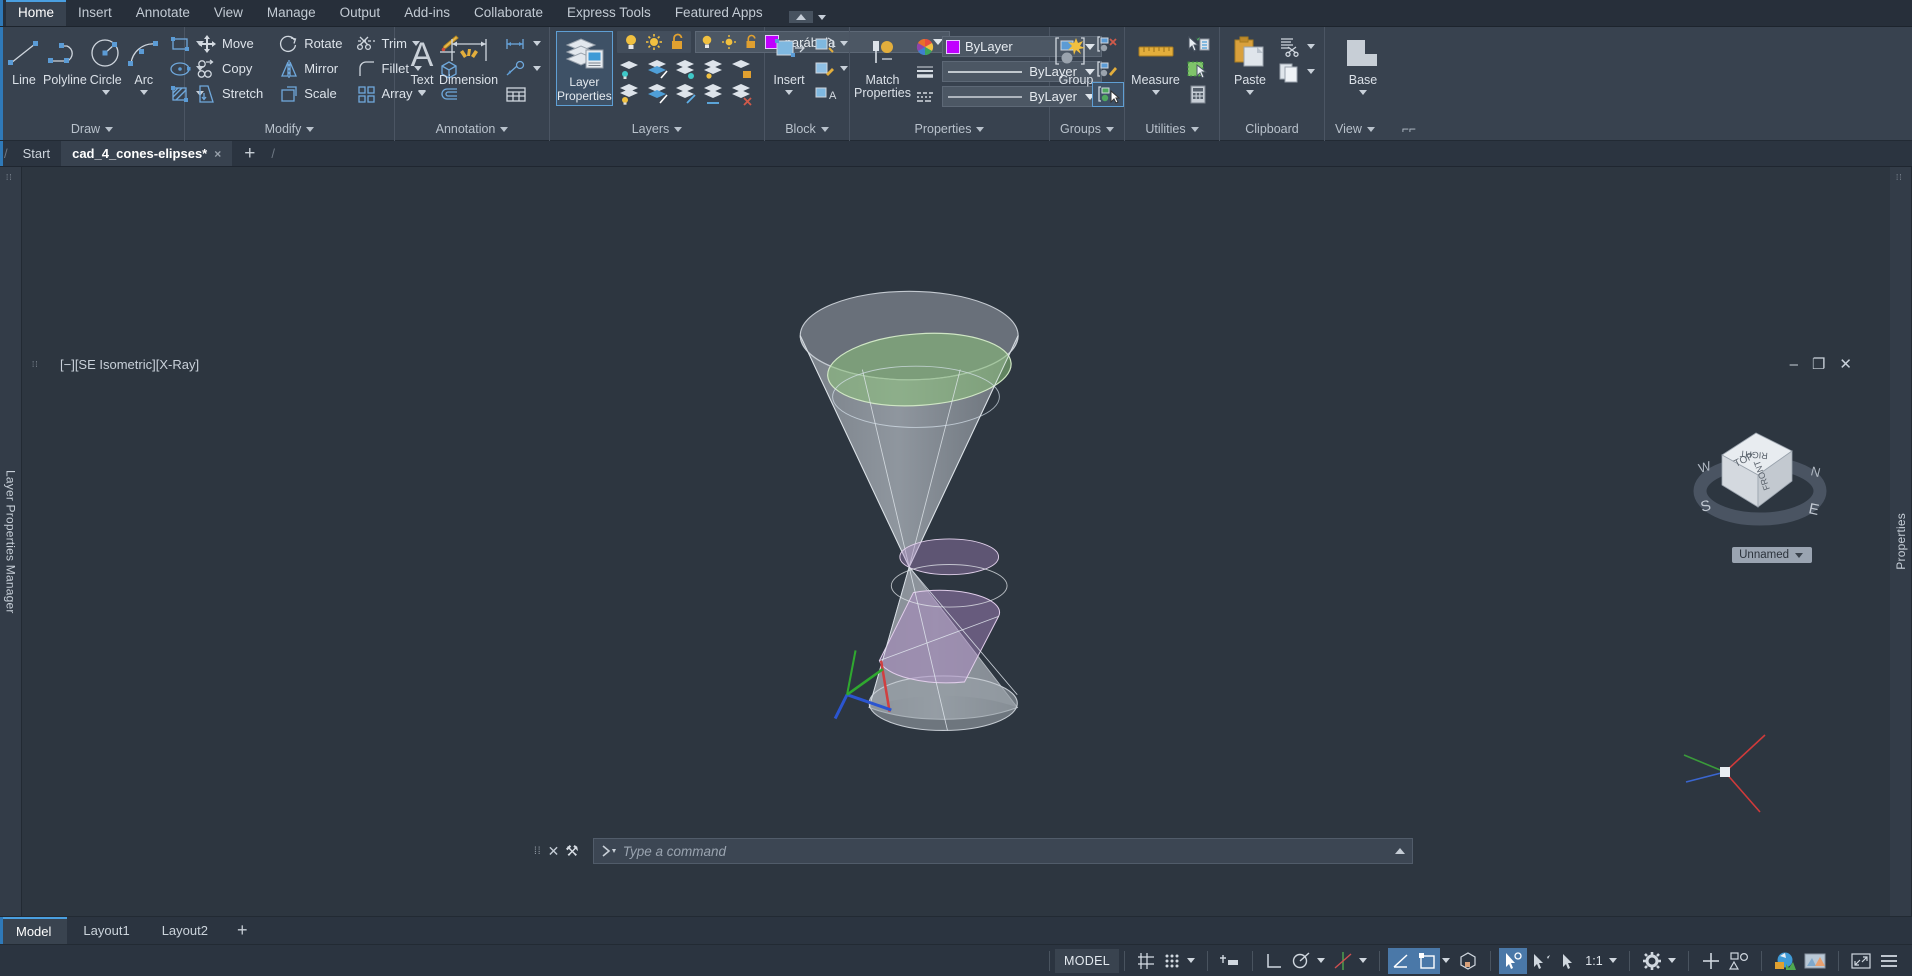 Image resolution: width=1912 pixels, height=976 pixels. What do you see at coordinates (360, 13) in the screenshot?
I see `ribbon-tab-output: Output` at bounding box center [360, 13].